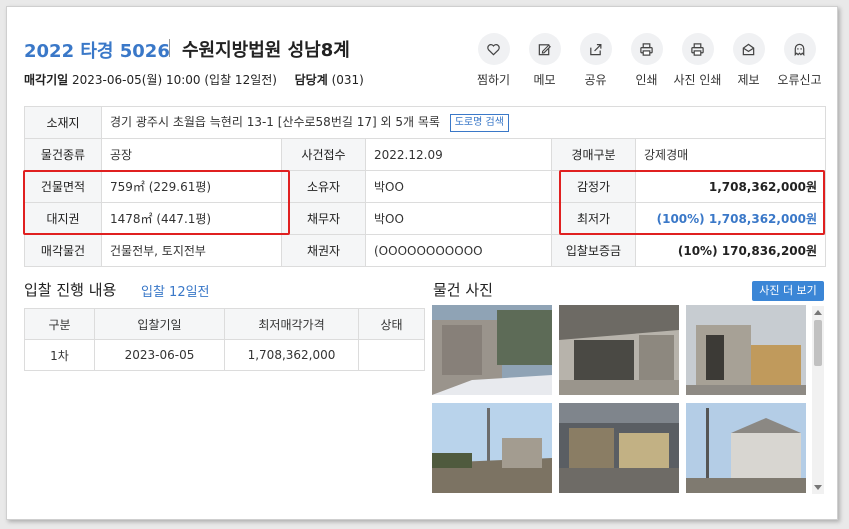 The image size is (849, 529). I want to click on deposit-value: (10%) 170,836,200원, so click(730, 250).